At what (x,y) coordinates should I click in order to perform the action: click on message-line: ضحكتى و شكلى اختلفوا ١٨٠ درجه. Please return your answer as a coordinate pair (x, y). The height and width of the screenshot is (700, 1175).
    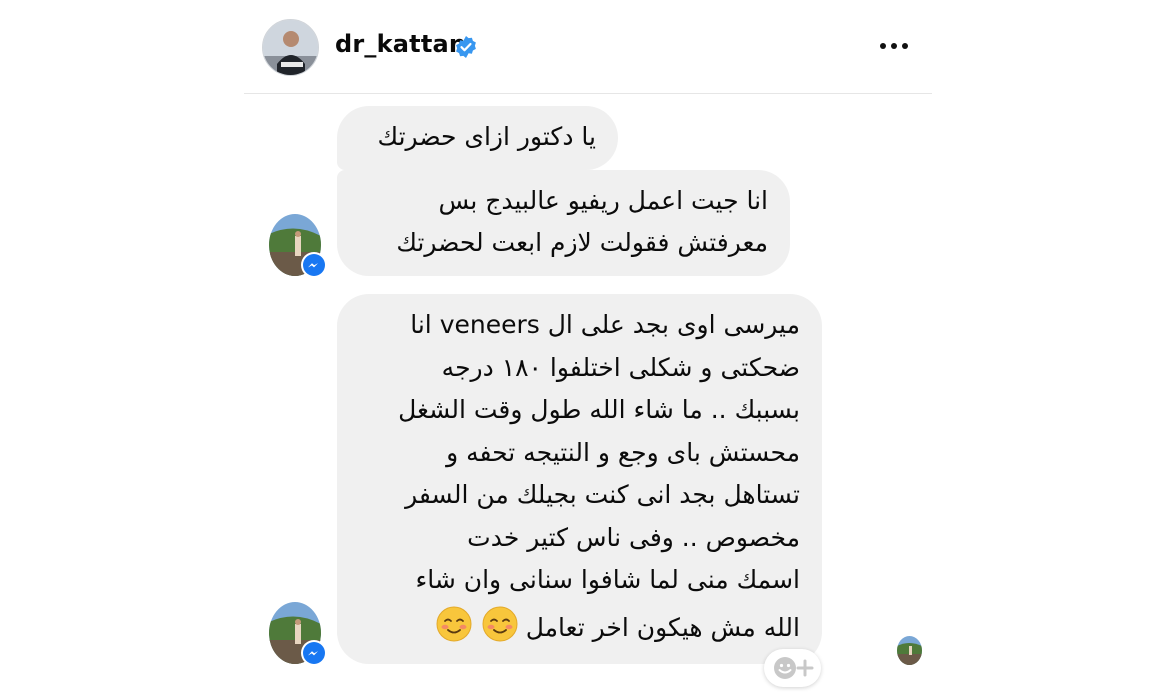
    Looking at the image, I should click on (620, 367).